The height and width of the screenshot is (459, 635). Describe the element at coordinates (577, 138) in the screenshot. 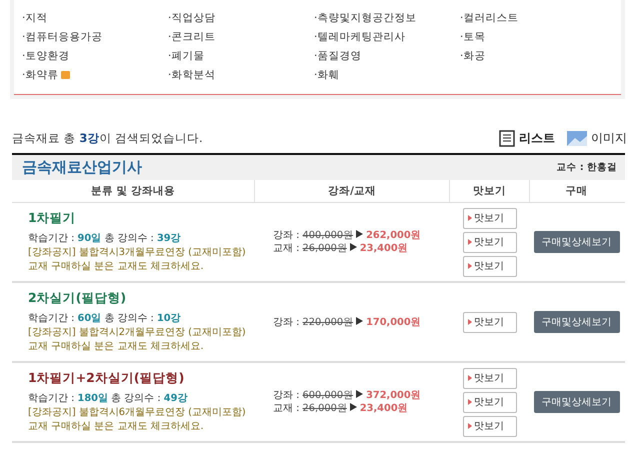

I see `image-icon` at that location.